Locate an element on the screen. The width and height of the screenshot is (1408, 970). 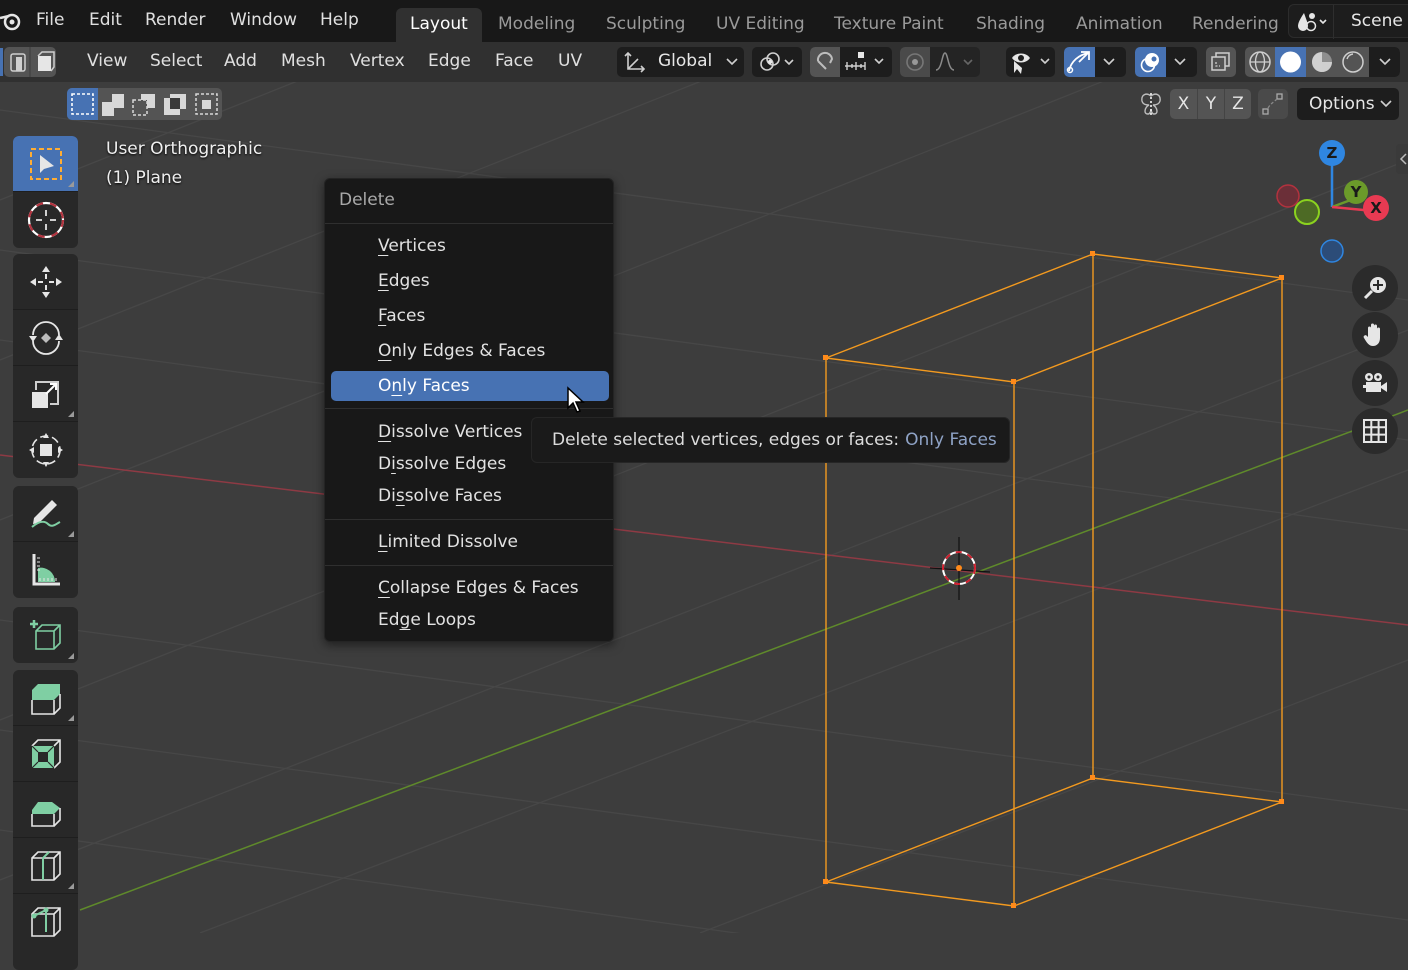
grid-icon is located at coordinates (1375, 431).